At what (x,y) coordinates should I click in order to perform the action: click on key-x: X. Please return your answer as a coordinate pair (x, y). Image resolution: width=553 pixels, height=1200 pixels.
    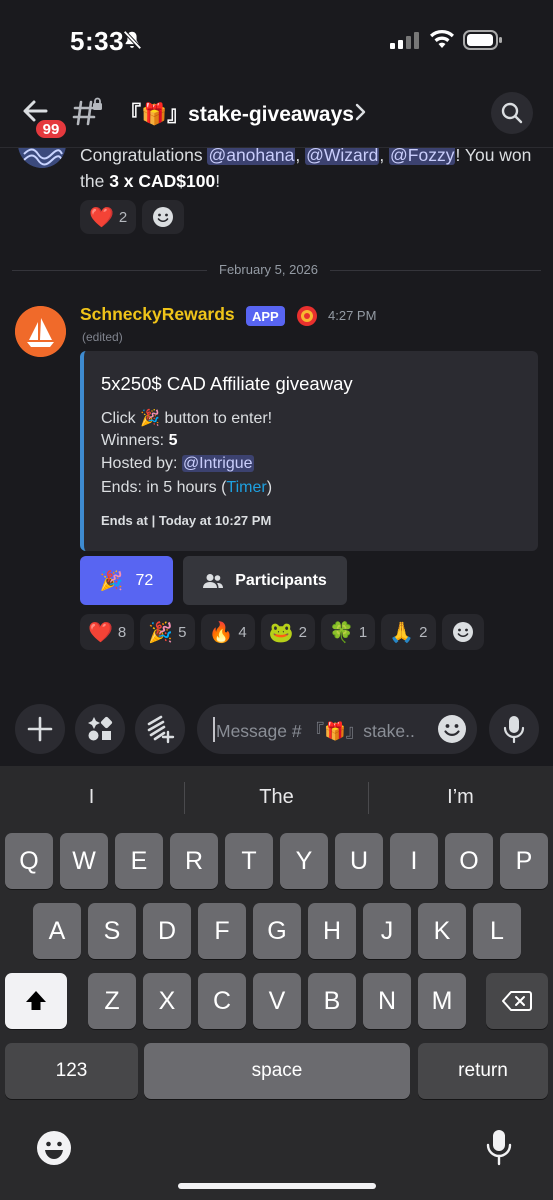
    Looking at the image, I should click on (167, 1001).